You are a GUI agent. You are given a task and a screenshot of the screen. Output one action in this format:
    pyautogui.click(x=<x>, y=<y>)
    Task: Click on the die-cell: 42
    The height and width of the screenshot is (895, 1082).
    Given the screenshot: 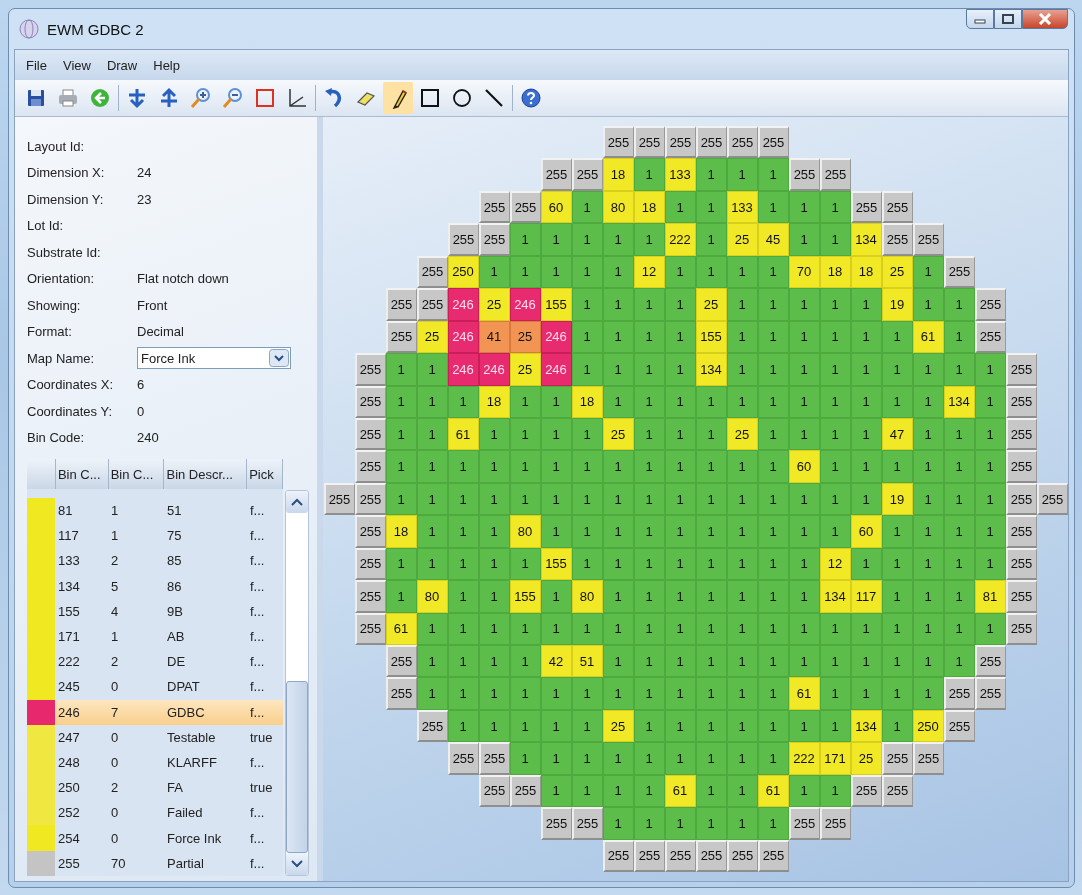 What is the action you would take?
    pyautogui.click(x=556, y=661)
    